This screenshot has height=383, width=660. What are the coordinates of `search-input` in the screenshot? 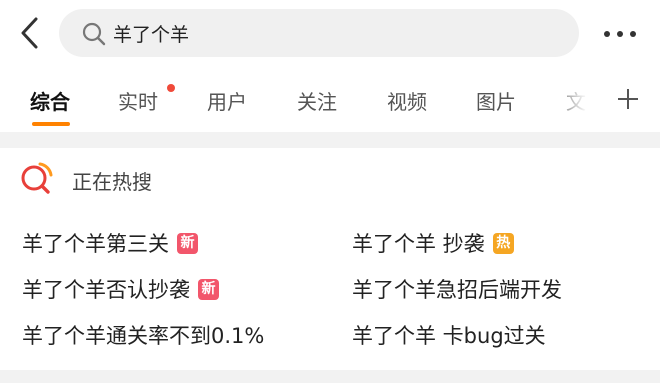 It's located at (323, 33).